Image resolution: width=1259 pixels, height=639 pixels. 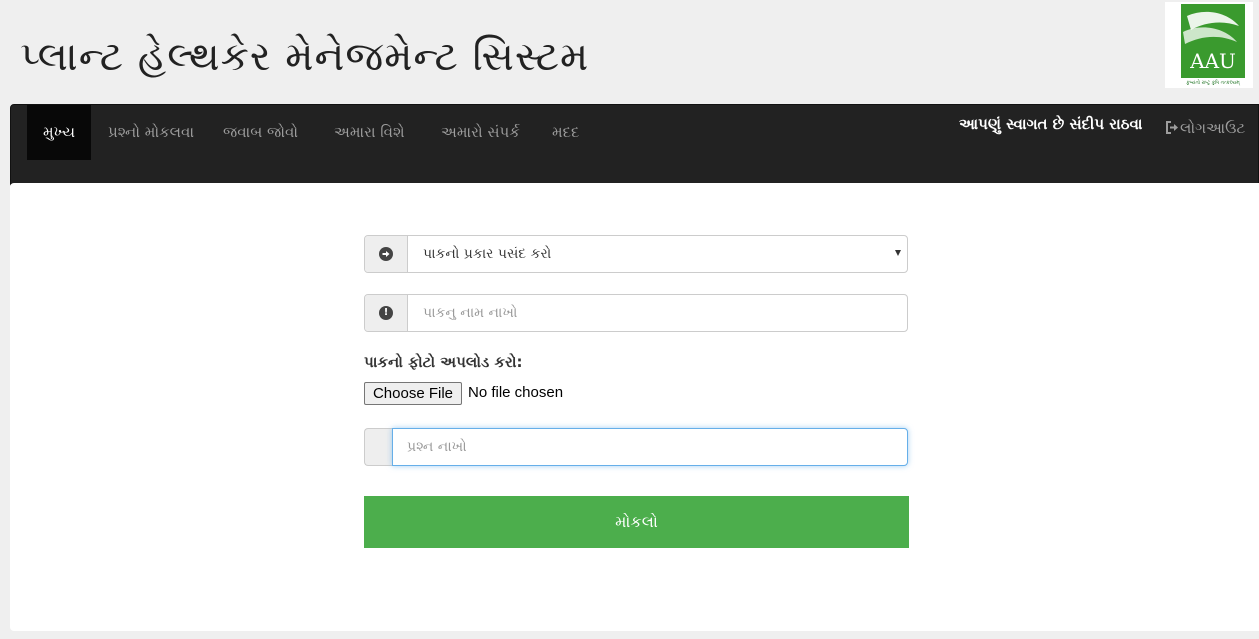 I want to click on submit-button: મોકલો, so click(x=636, y=522).